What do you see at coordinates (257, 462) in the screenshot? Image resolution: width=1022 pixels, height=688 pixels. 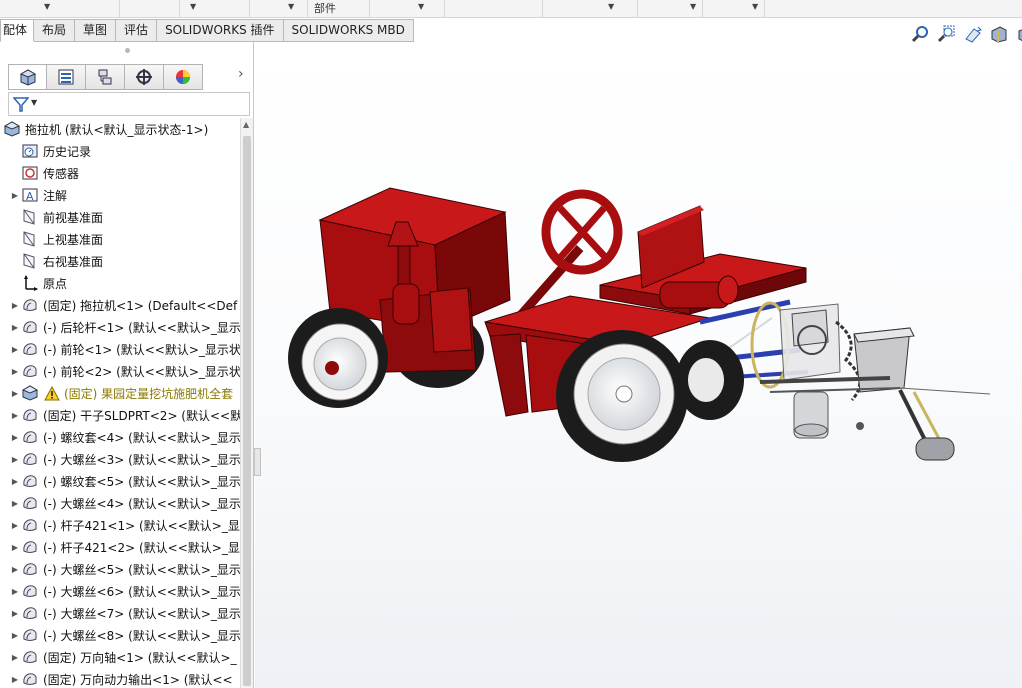 I see `panel-splitter` at bounding box center [257, 462].